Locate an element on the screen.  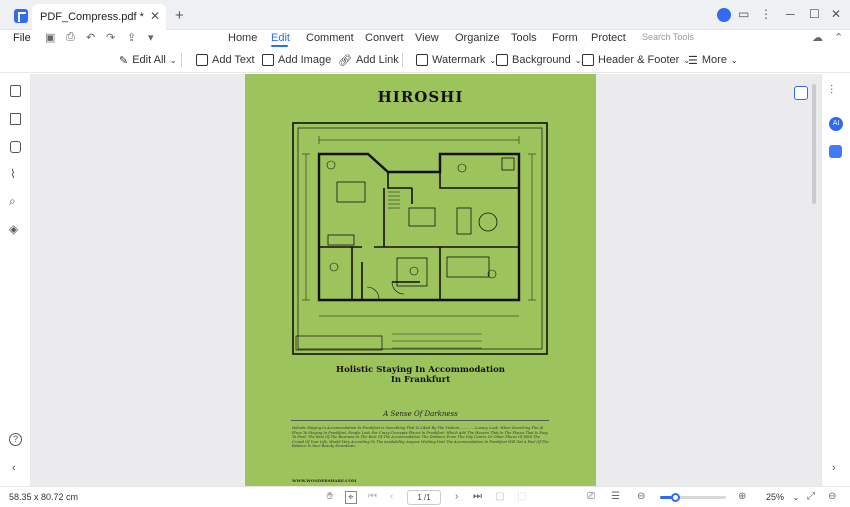
vertical-scrollbar is located at coordinates (814, 144).